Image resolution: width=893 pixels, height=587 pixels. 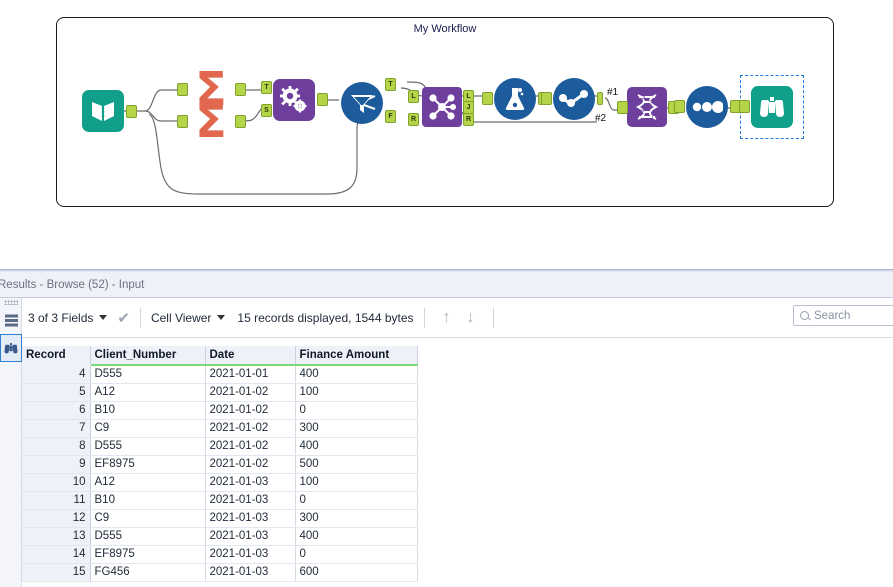 What do you see at coordinates (188, 318) in the screenshot?
I see `cell-viewer-selector: Cell Viewer` at bounding box center [188, 318].